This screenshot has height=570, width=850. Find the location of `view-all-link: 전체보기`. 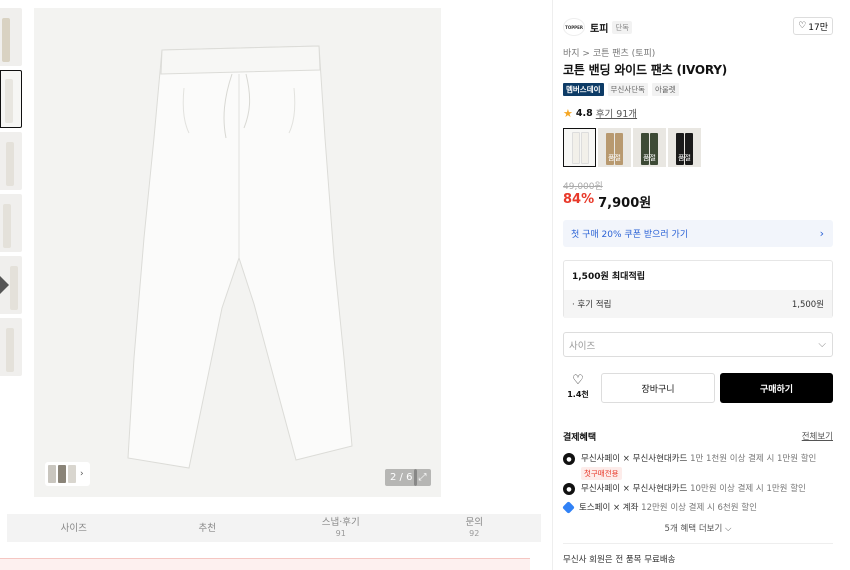

view-all-link: 전체보기 is located at coordinates (817, 436).